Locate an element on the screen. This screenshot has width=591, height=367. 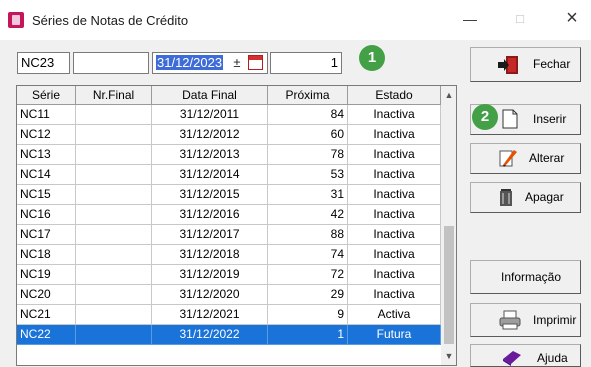
trash-can-icon is located at coordinates (506, 197).